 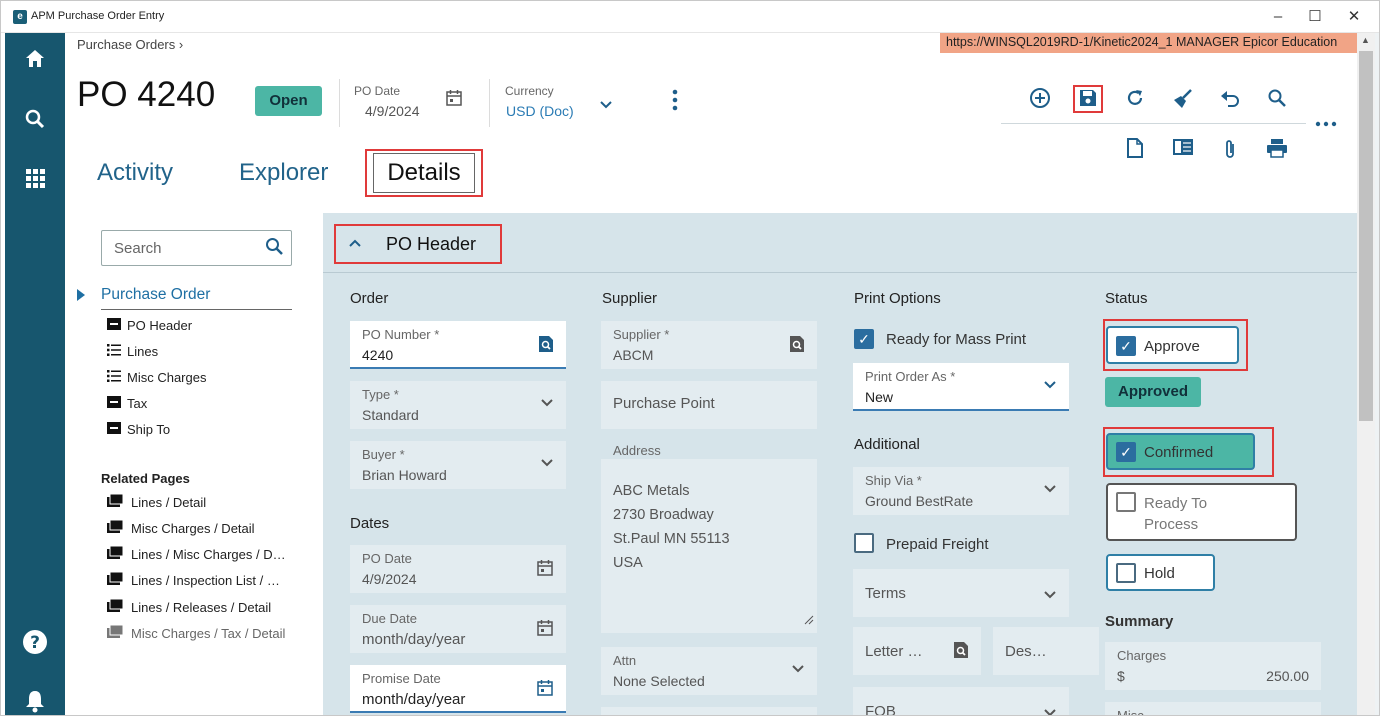 I want to click on tree-item-tax: Tax, so click(x=127, y=405).